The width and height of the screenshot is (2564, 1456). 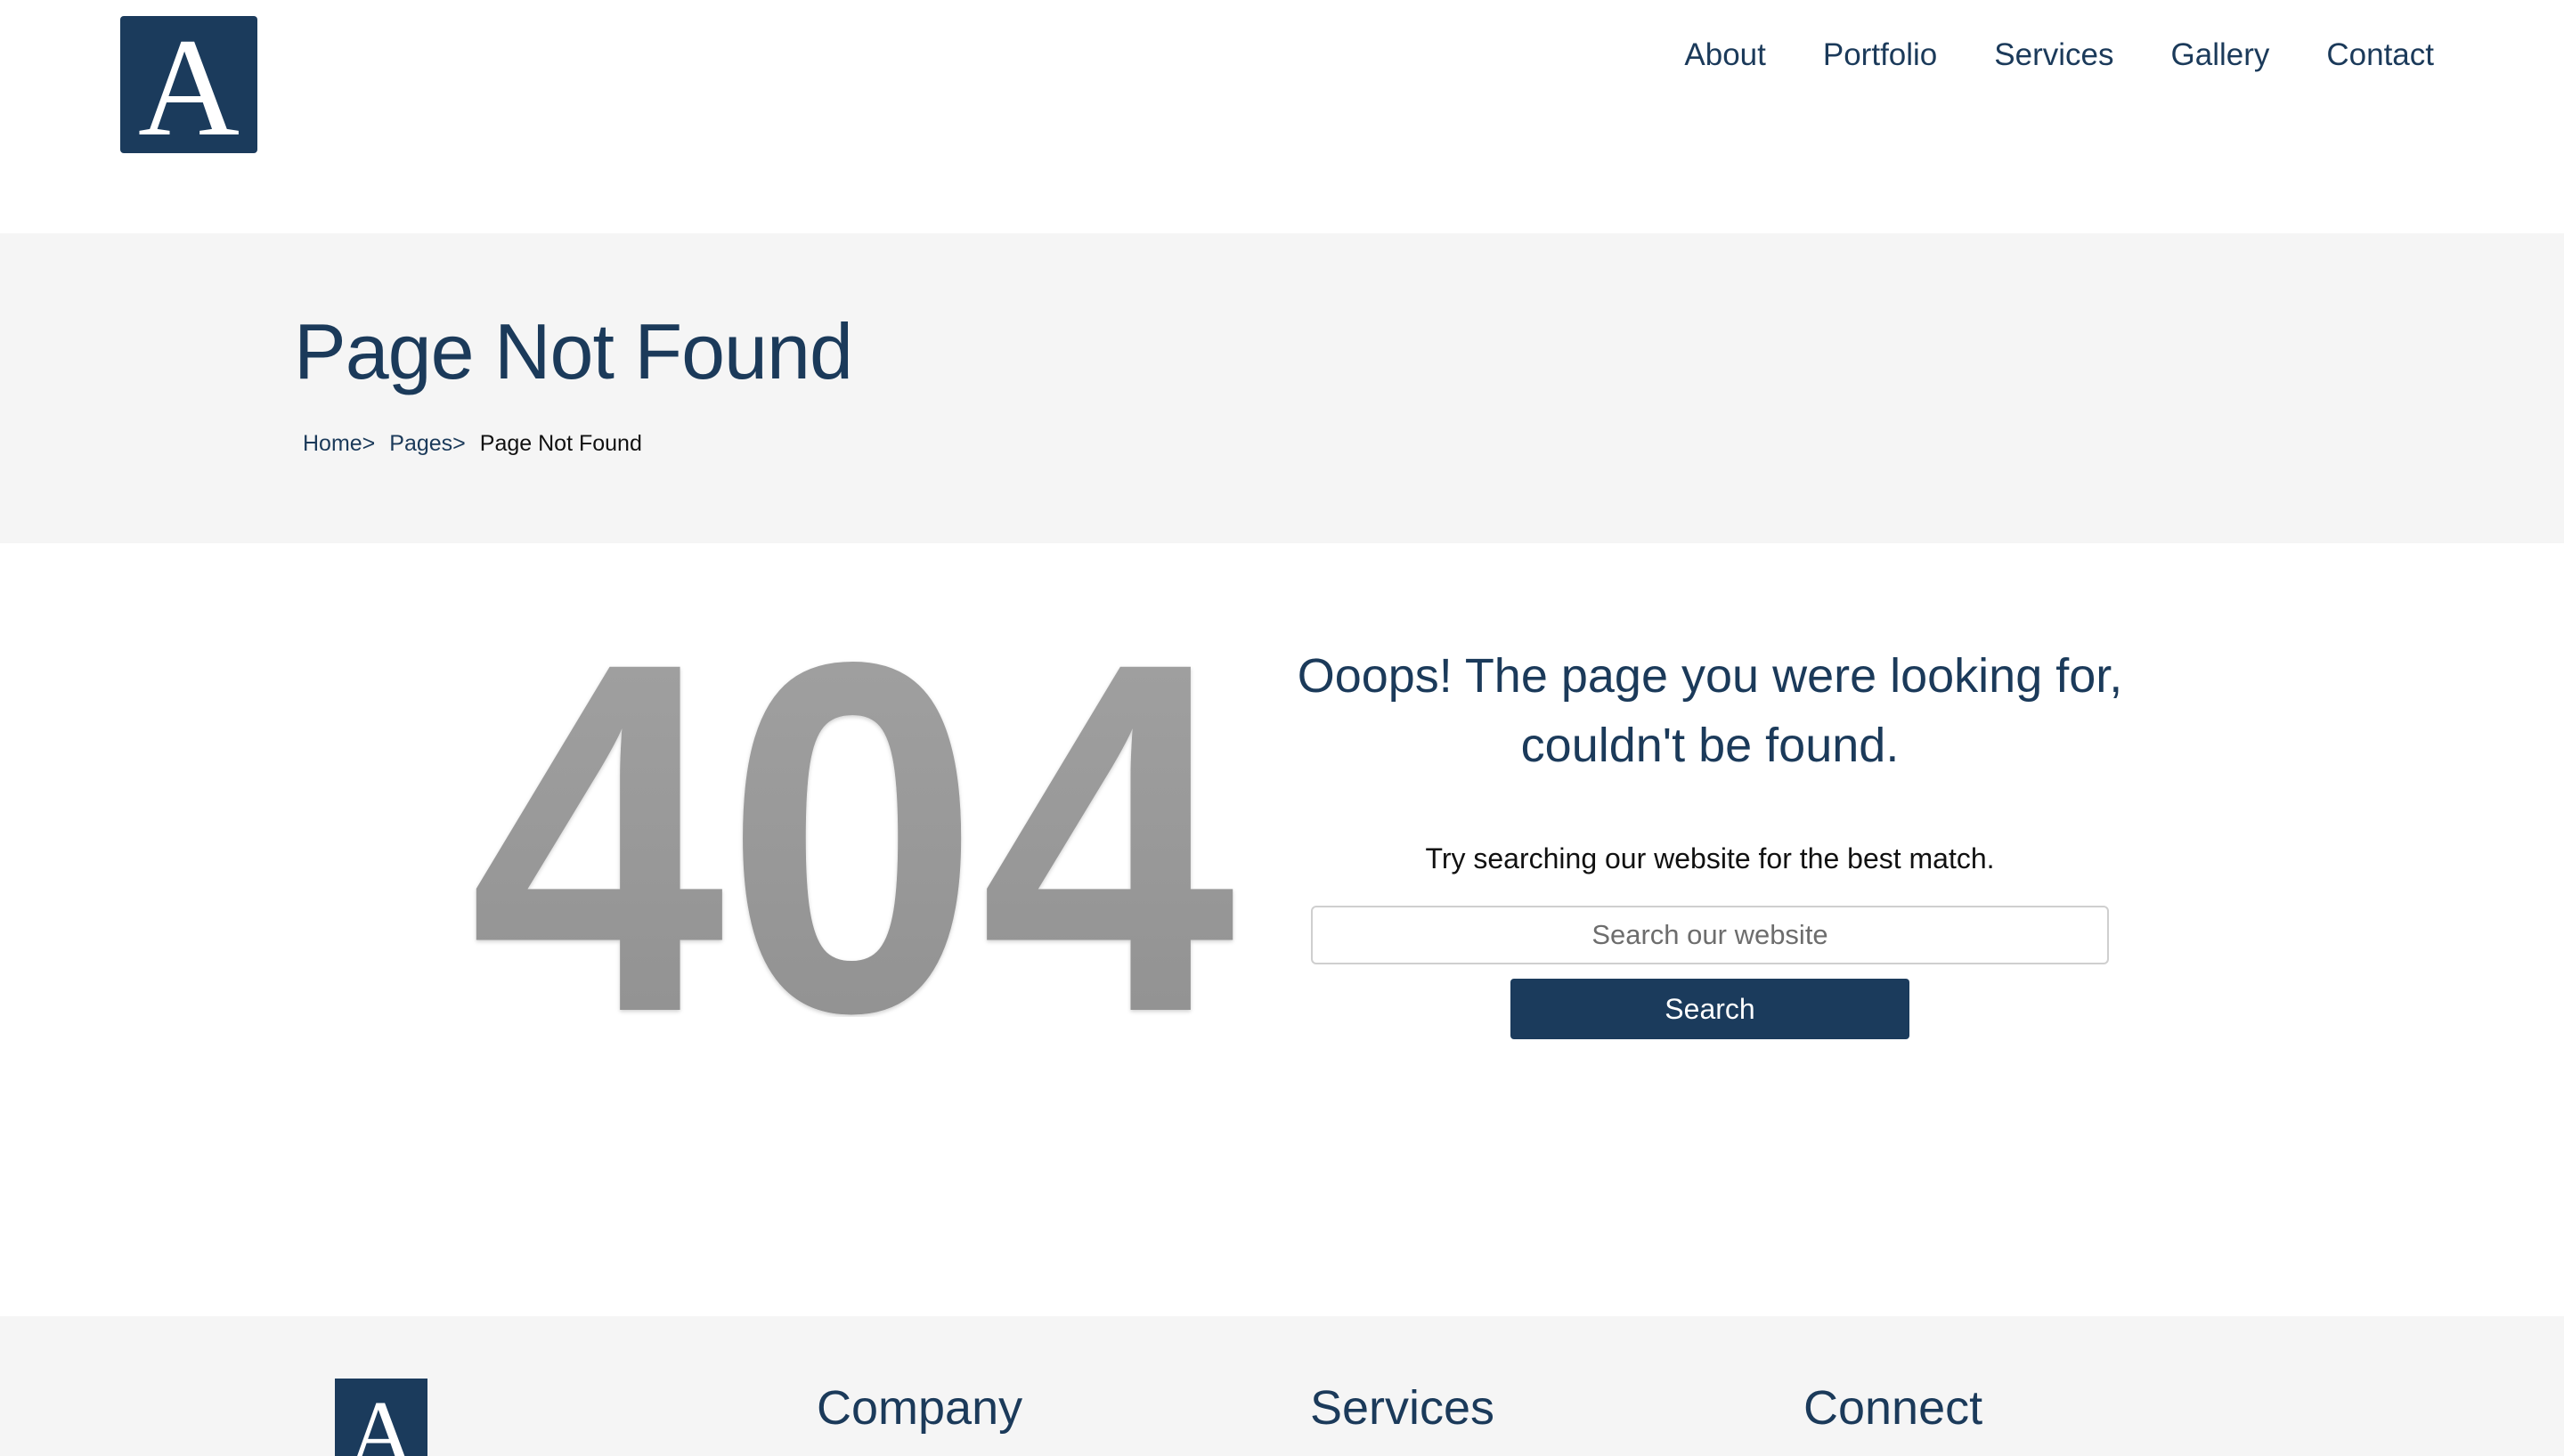 What do you see at coordinates (472, 444) in the screenshot?
I see `breadcrumb: Home> Pages> Page Not Found` at bounding box center [472, 444].